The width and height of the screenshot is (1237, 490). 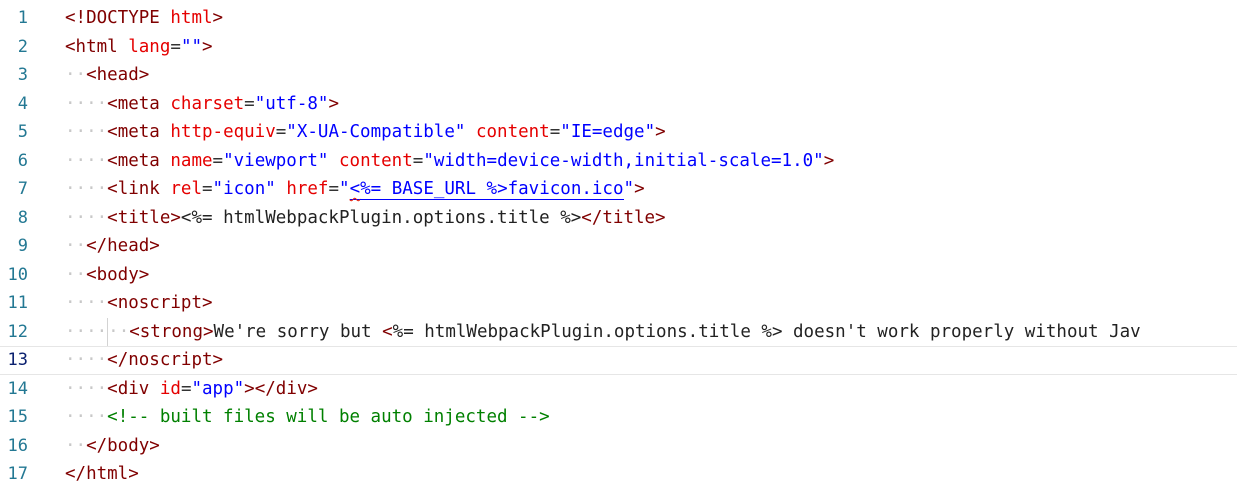 What do you see at coordinates (128, 388) in the screenshot?
I see `code-token: <div` at bounding box center [128, 388].